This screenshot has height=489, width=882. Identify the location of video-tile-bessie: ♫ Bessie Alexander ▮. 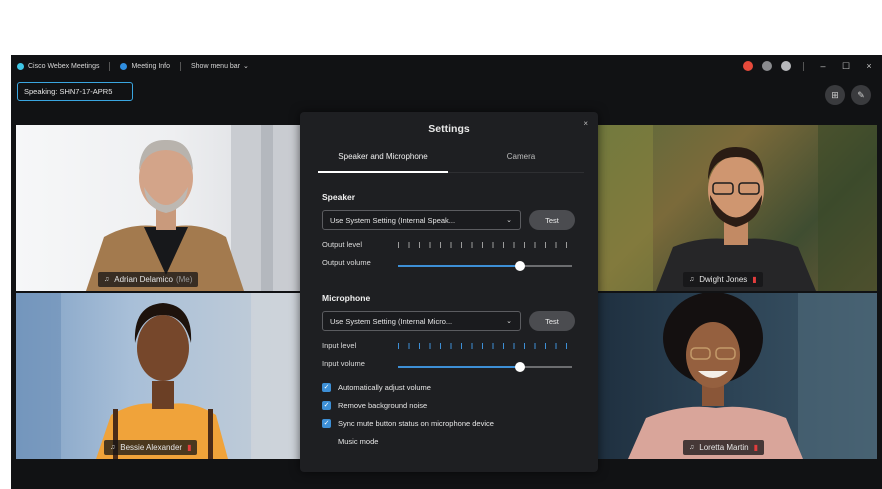
(158, 376).